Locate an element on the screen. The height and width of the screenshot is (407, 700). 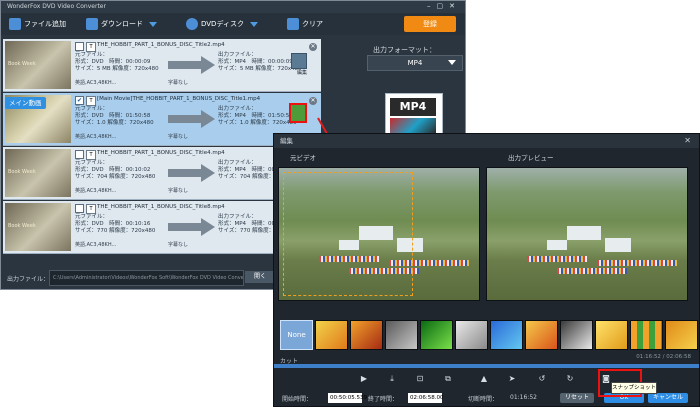
next-icon: ➤ is located at coordinates (512, 379).